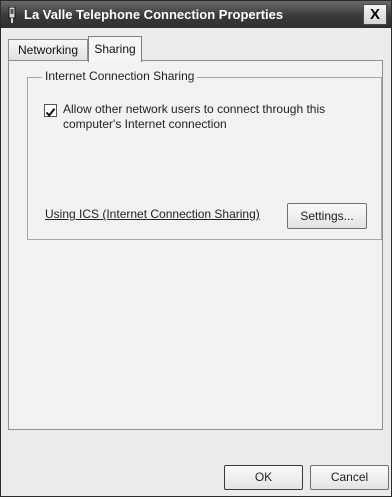 This screenshot has width=392, height=497. I want to click on allow-sharing-checkbox, so click(50, 110).